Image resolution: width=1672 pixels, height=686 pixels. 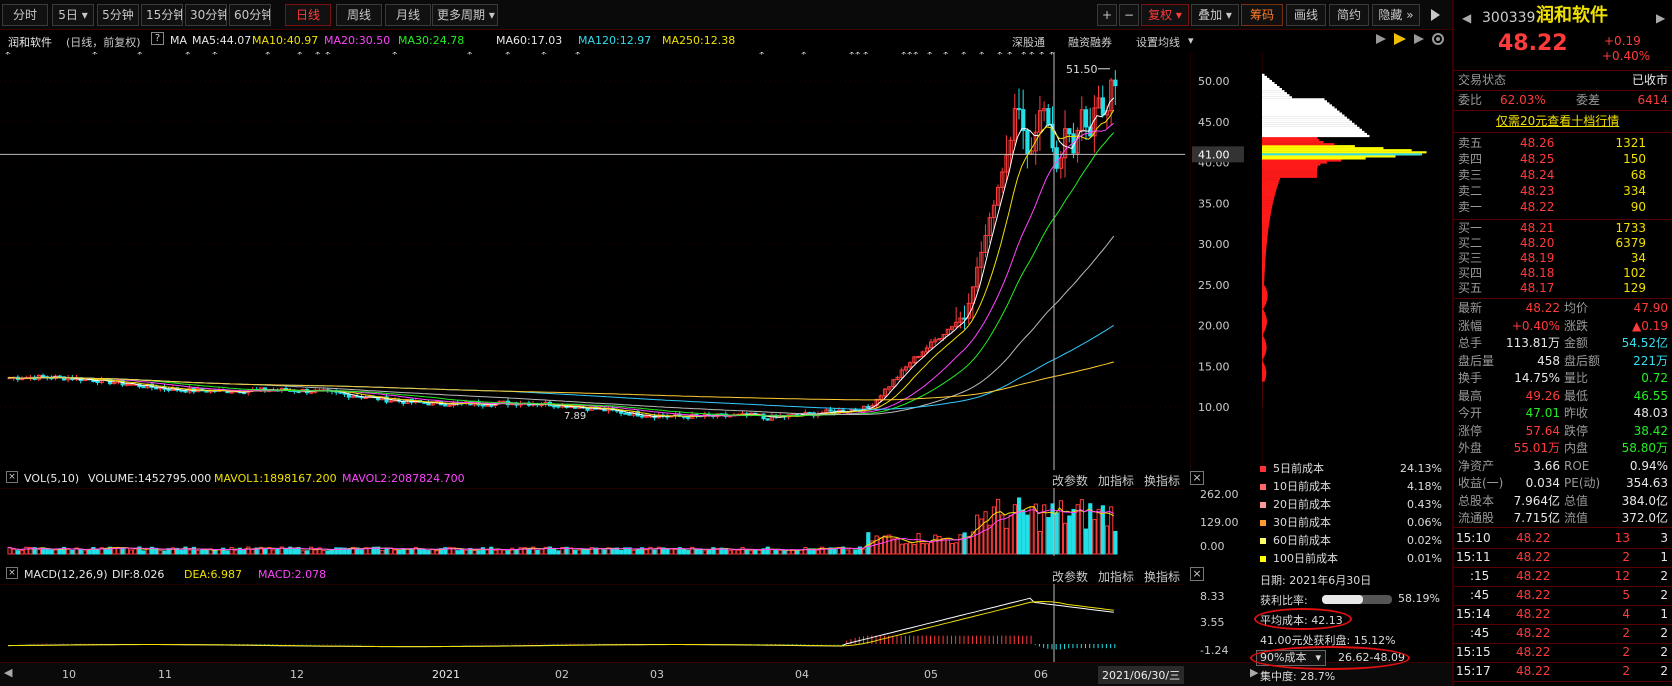 I want to click on stat-label: 盘后额, so click(x=1582, y=360).